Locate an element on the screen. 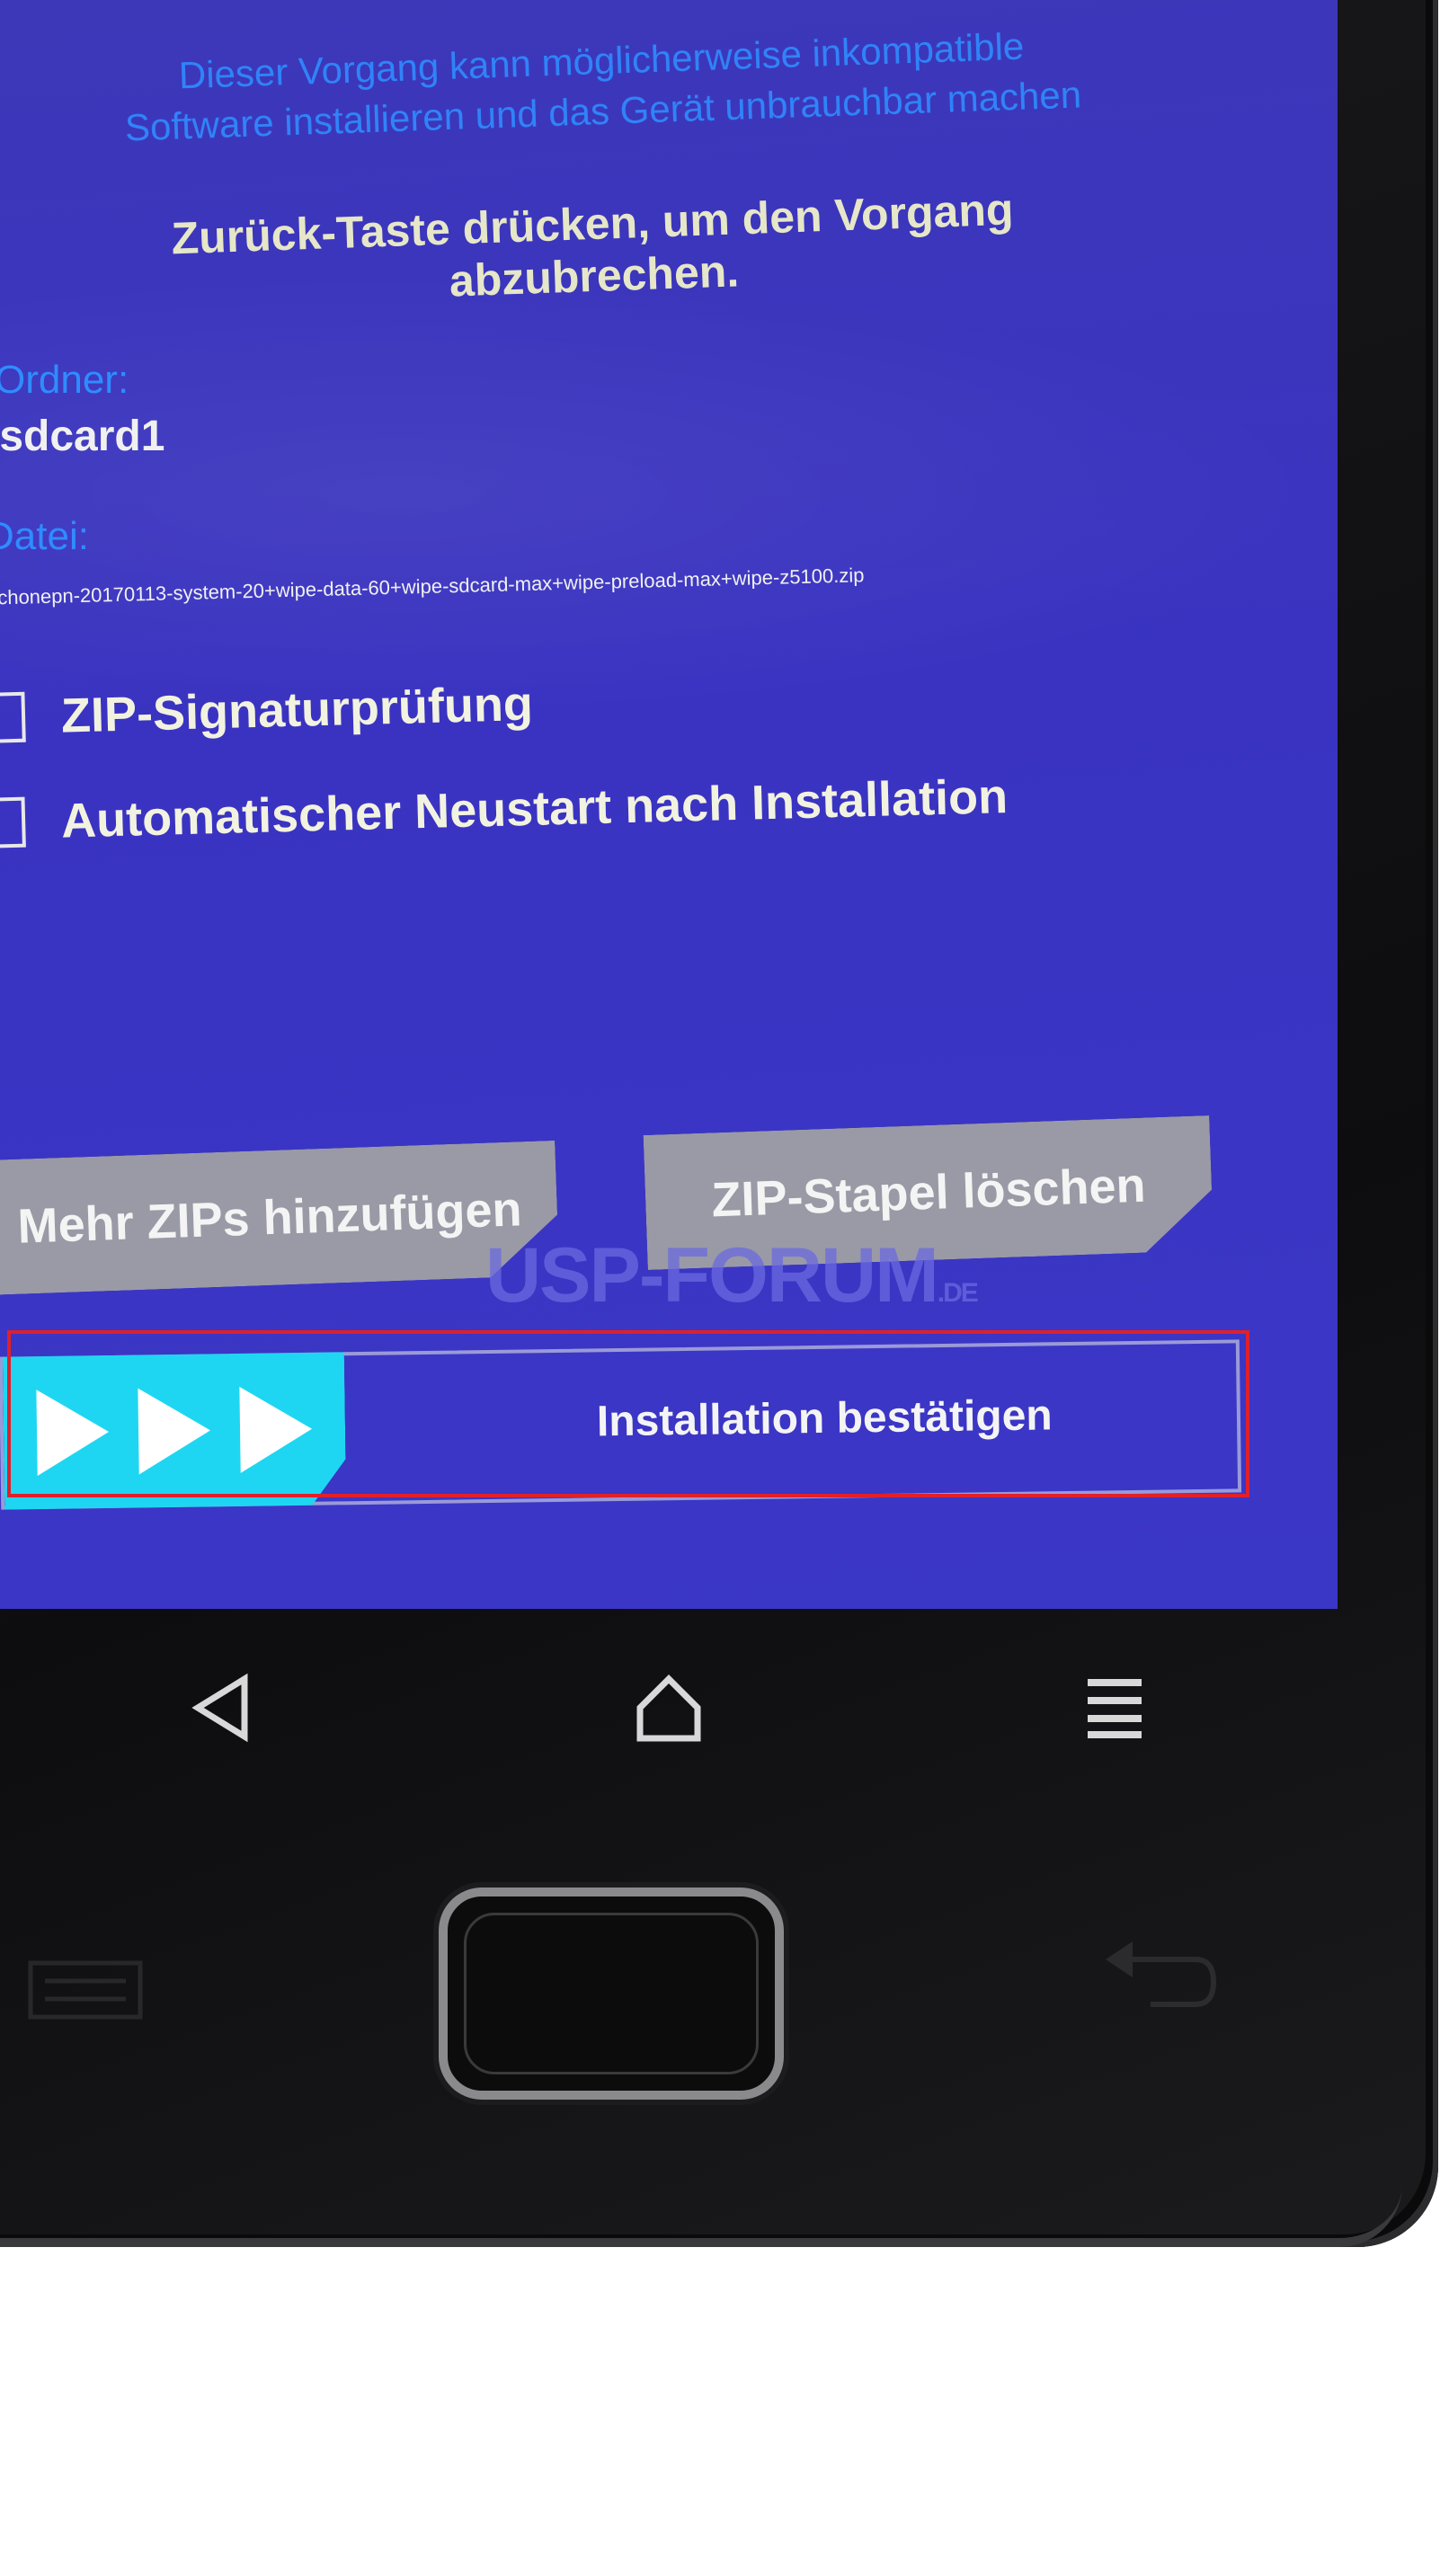 The height and width of the screenshot is (2576, 1449). home-icon is located at coordinates (668, 1708).